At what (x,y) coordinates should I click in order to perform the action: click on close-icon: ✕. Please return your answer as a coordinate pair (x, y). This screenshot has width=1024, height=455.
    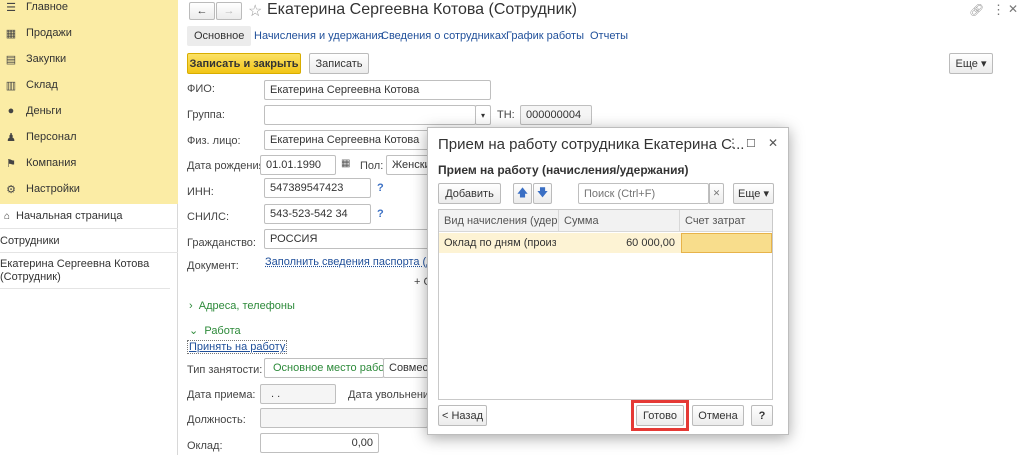
    Looking at the image, I should click on (1013, 9).